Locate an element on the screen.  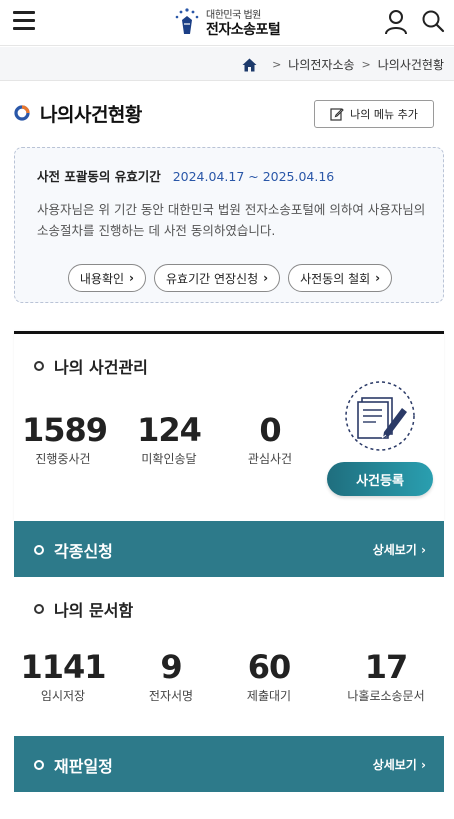
stat-label: 관심사건 is located at coordinates (270, 459).